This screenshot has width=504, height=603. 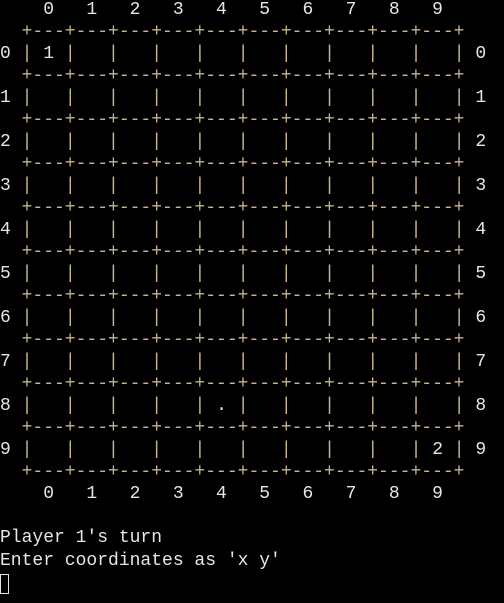 I want to click on board-cell: 2, so click(x=437, y=450).